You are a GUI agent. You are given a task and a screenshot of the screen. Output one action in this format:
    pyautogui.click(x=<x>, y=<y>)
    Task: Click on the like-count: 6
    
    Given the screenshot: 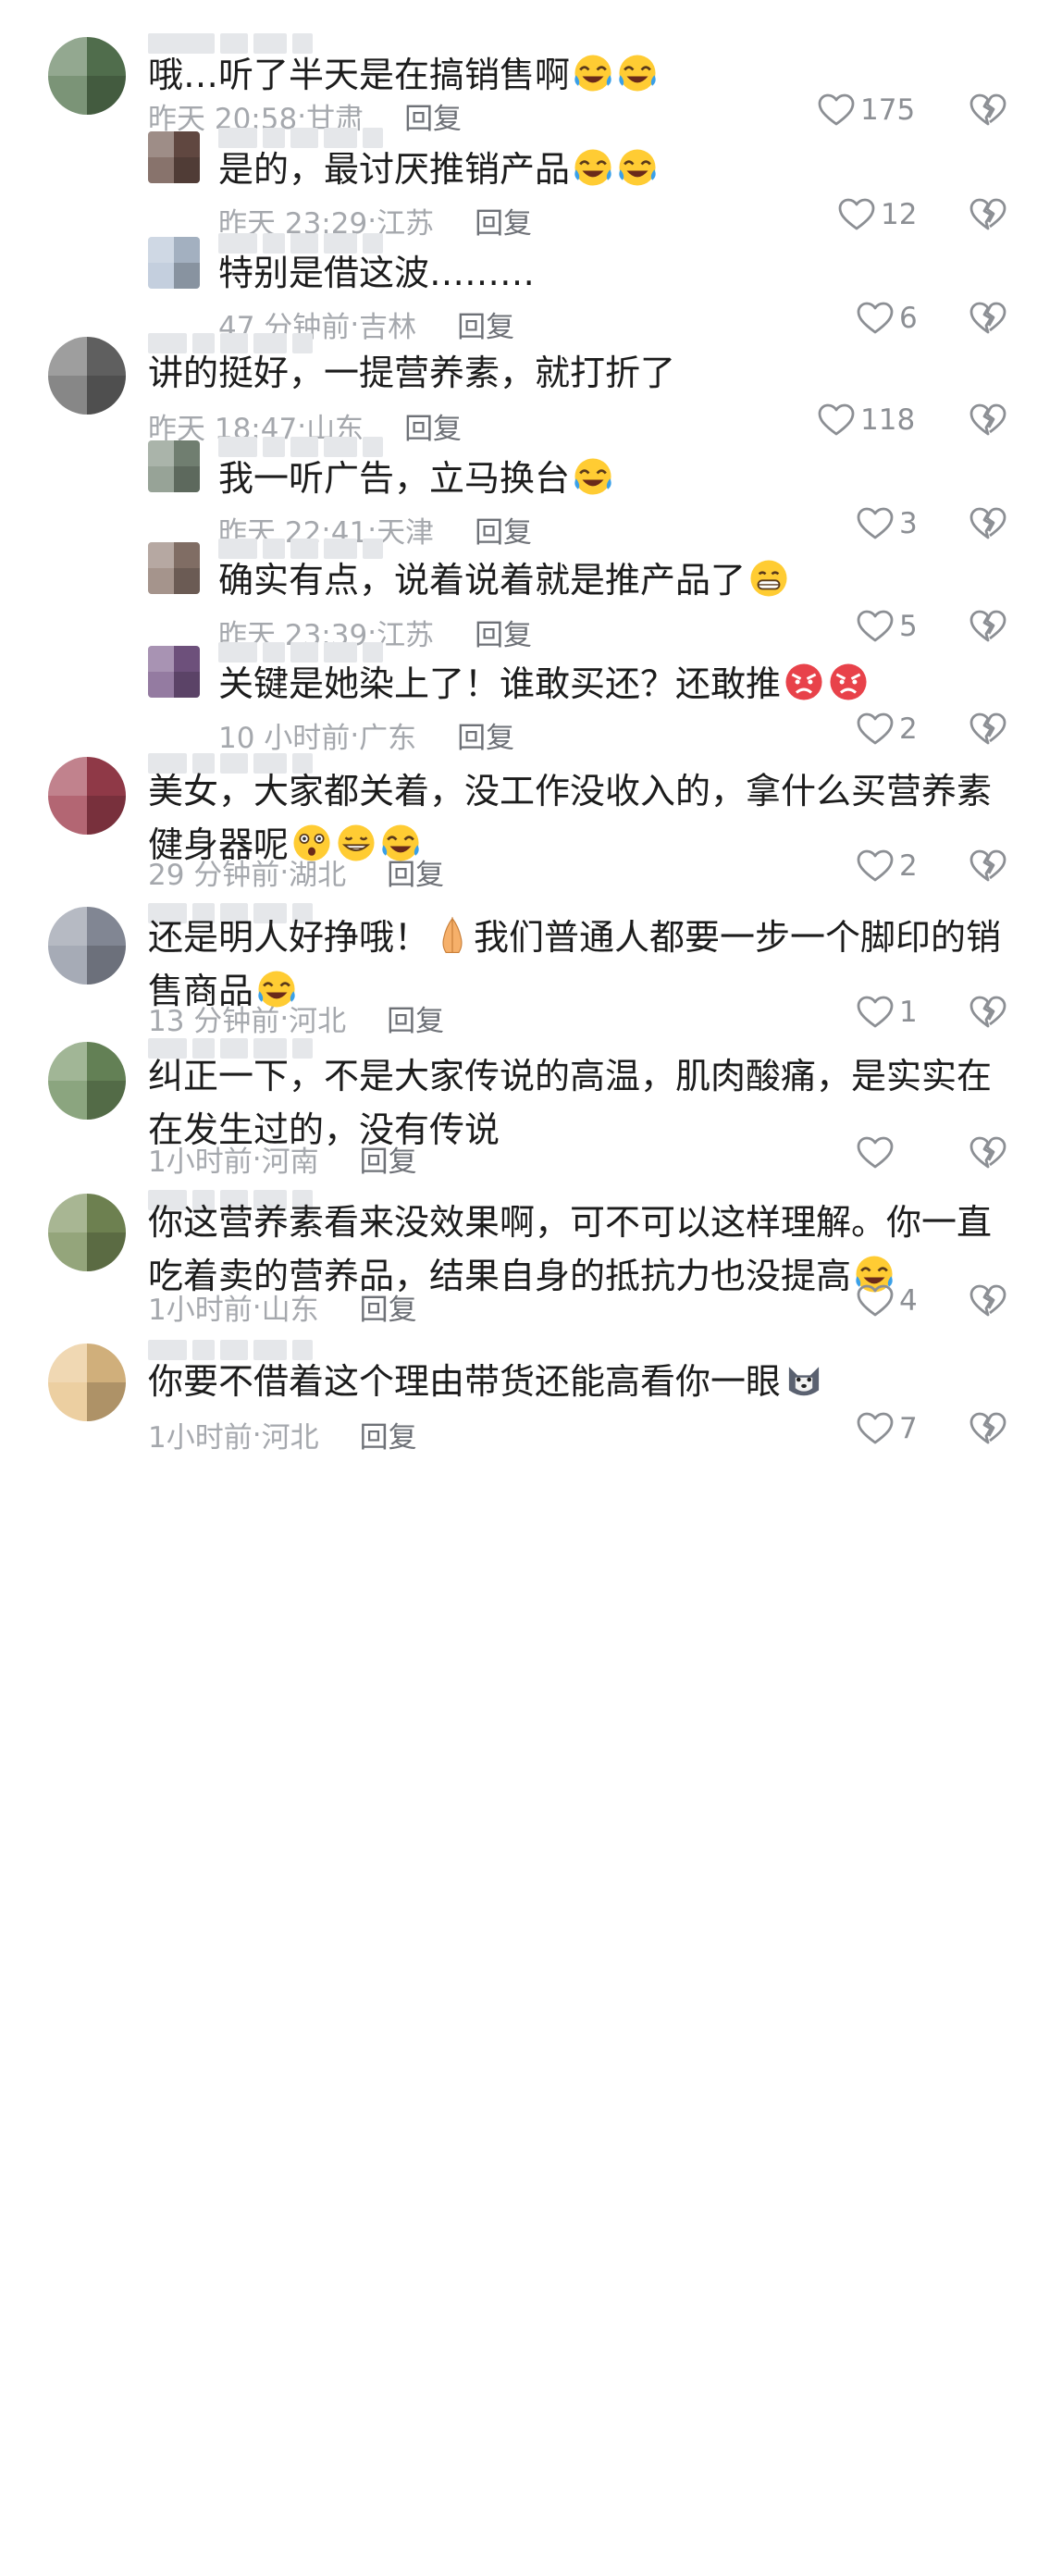 What is the action you would take?
    pyautogui.click(x=908, y=318)
    